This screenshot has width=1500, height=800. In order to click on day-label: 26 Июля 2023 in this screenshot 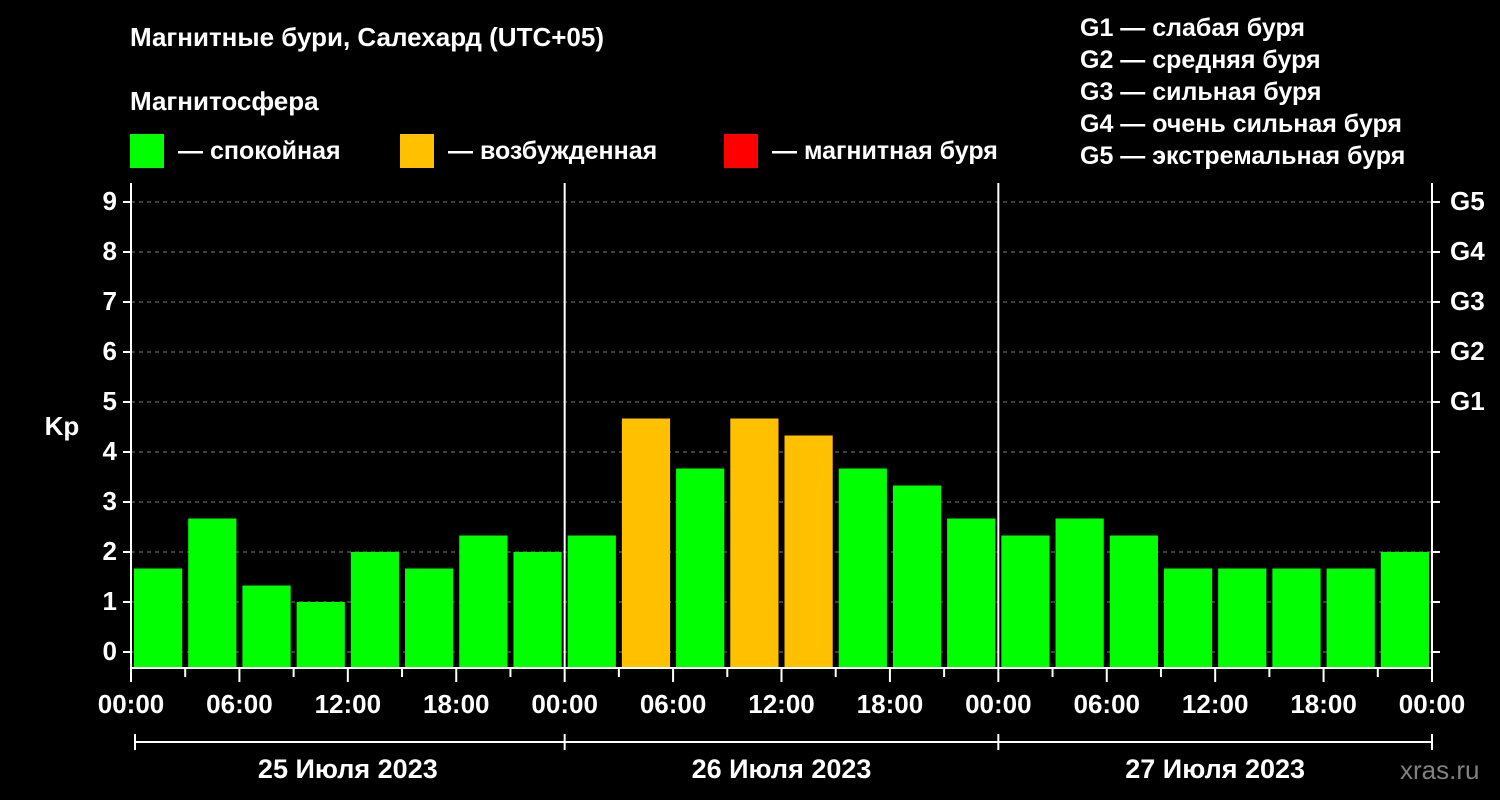, I will do `click(782, 769)`.